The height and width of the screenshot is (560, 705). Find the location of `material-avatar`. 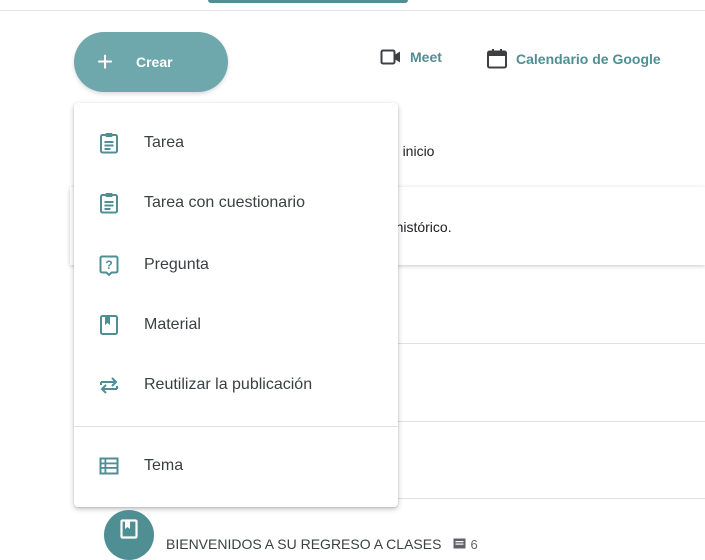

material-avatar is located at coordinates (129, 535).